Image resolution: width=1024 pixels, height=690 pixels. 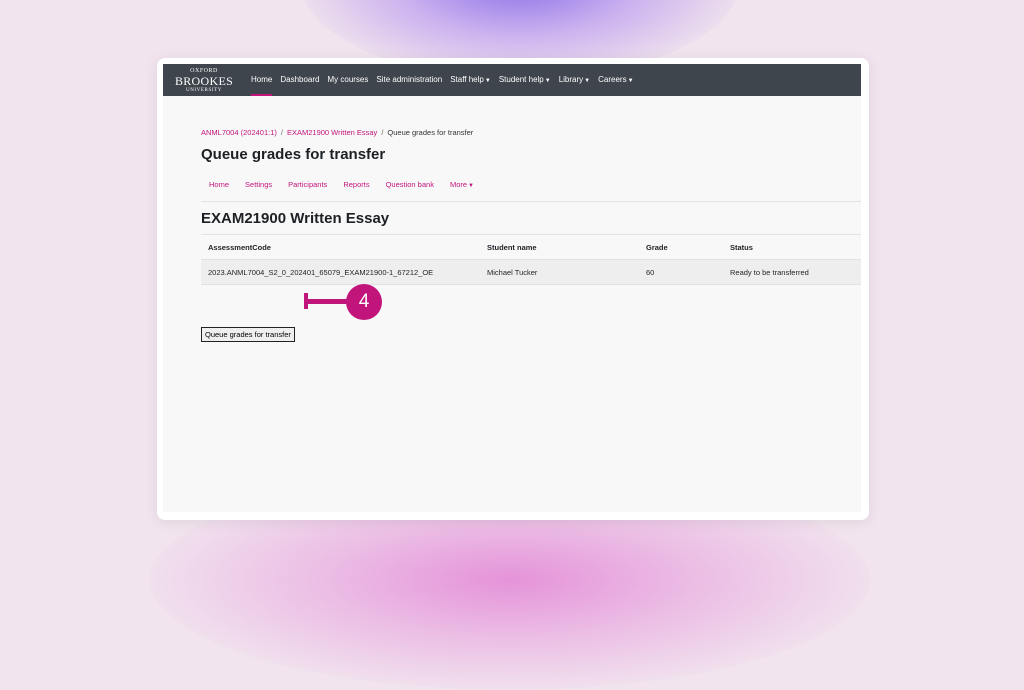 I want to click on page-title: Queue grades for transfer, so click(x=293, y=154).